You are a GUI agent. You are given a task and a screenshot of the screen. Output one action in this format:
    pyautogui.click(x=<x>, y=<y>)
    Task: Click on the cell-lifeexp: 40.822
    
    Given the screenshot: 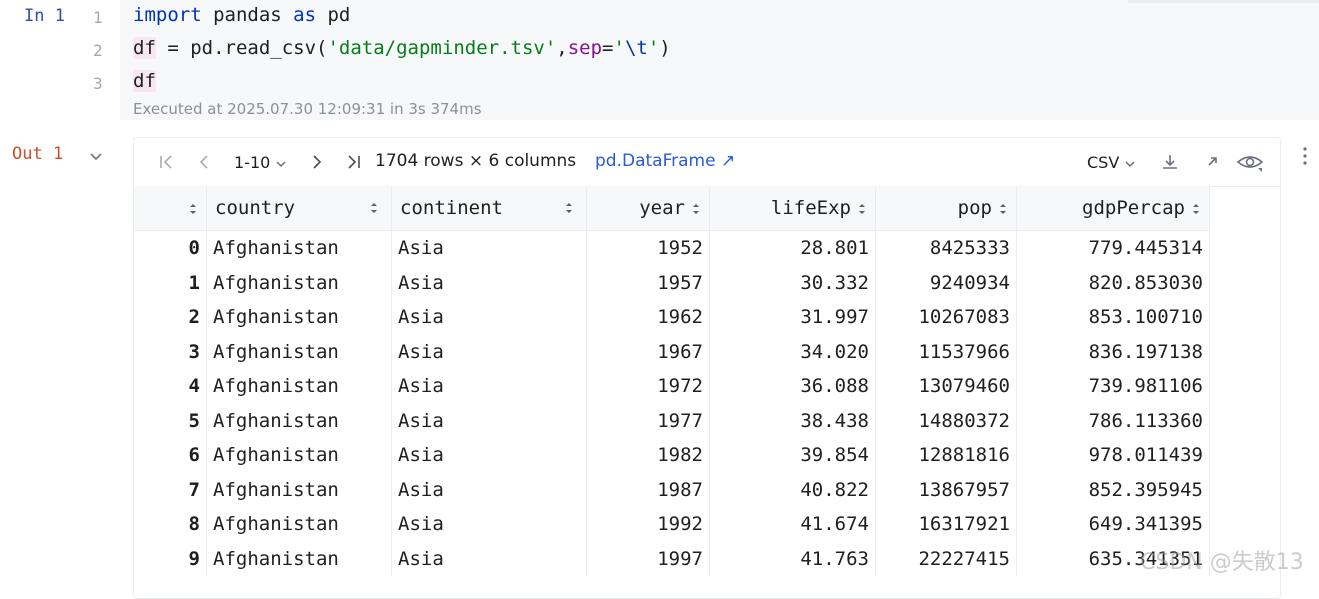 What is the action you would take?
    pyautogui.click(x=792, y=489)
    